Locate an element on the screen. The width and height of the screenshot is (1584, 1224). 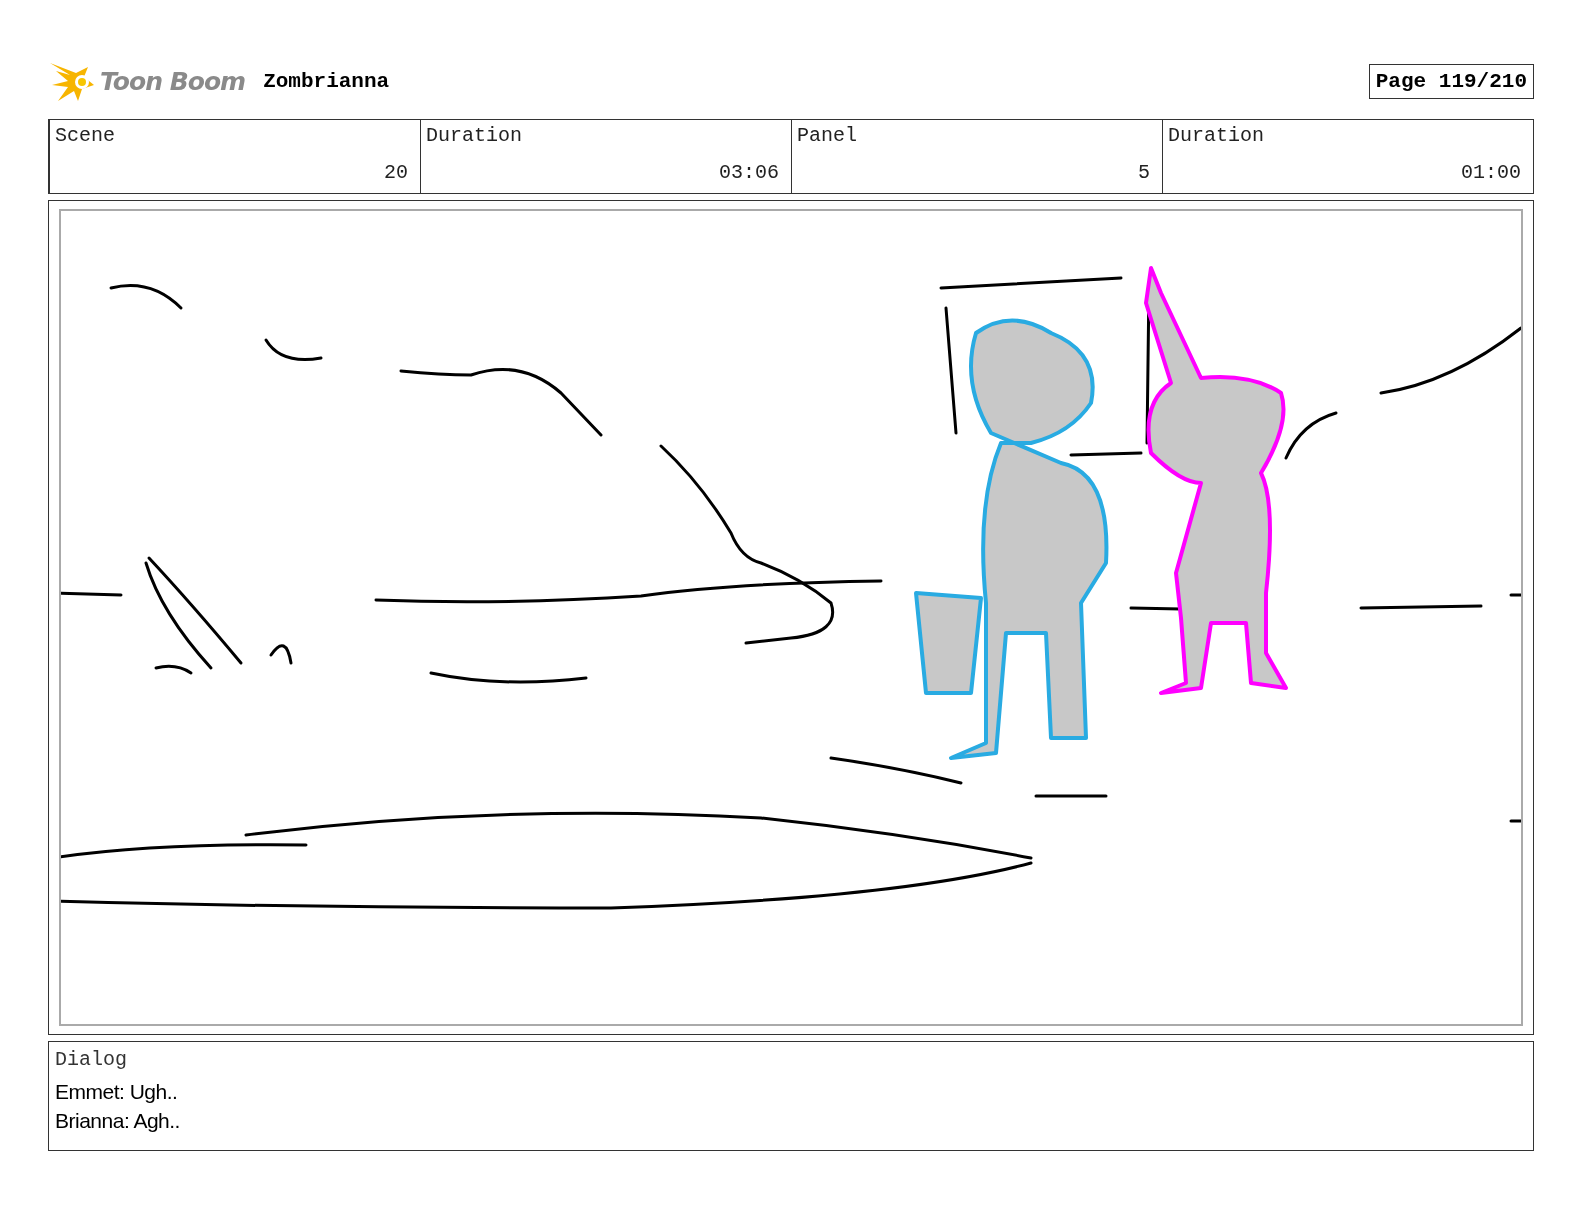
project-title: Zombrianna is located at coordinates (326, 81).